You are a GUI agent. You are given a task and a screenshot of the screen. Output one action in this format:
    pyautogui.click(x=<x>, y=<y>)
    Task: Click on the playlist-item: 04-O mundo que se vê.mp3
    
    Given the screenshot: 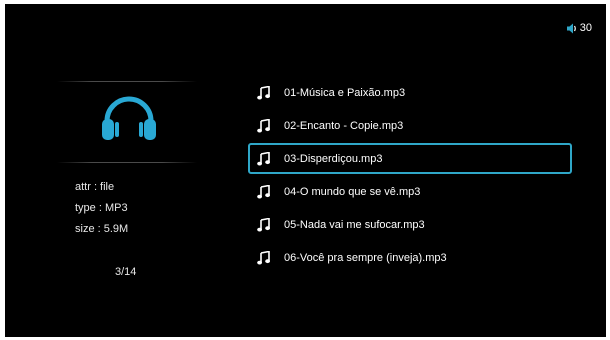 What is the action you would take?
    pyautogui.click(x=410, y=191)
    